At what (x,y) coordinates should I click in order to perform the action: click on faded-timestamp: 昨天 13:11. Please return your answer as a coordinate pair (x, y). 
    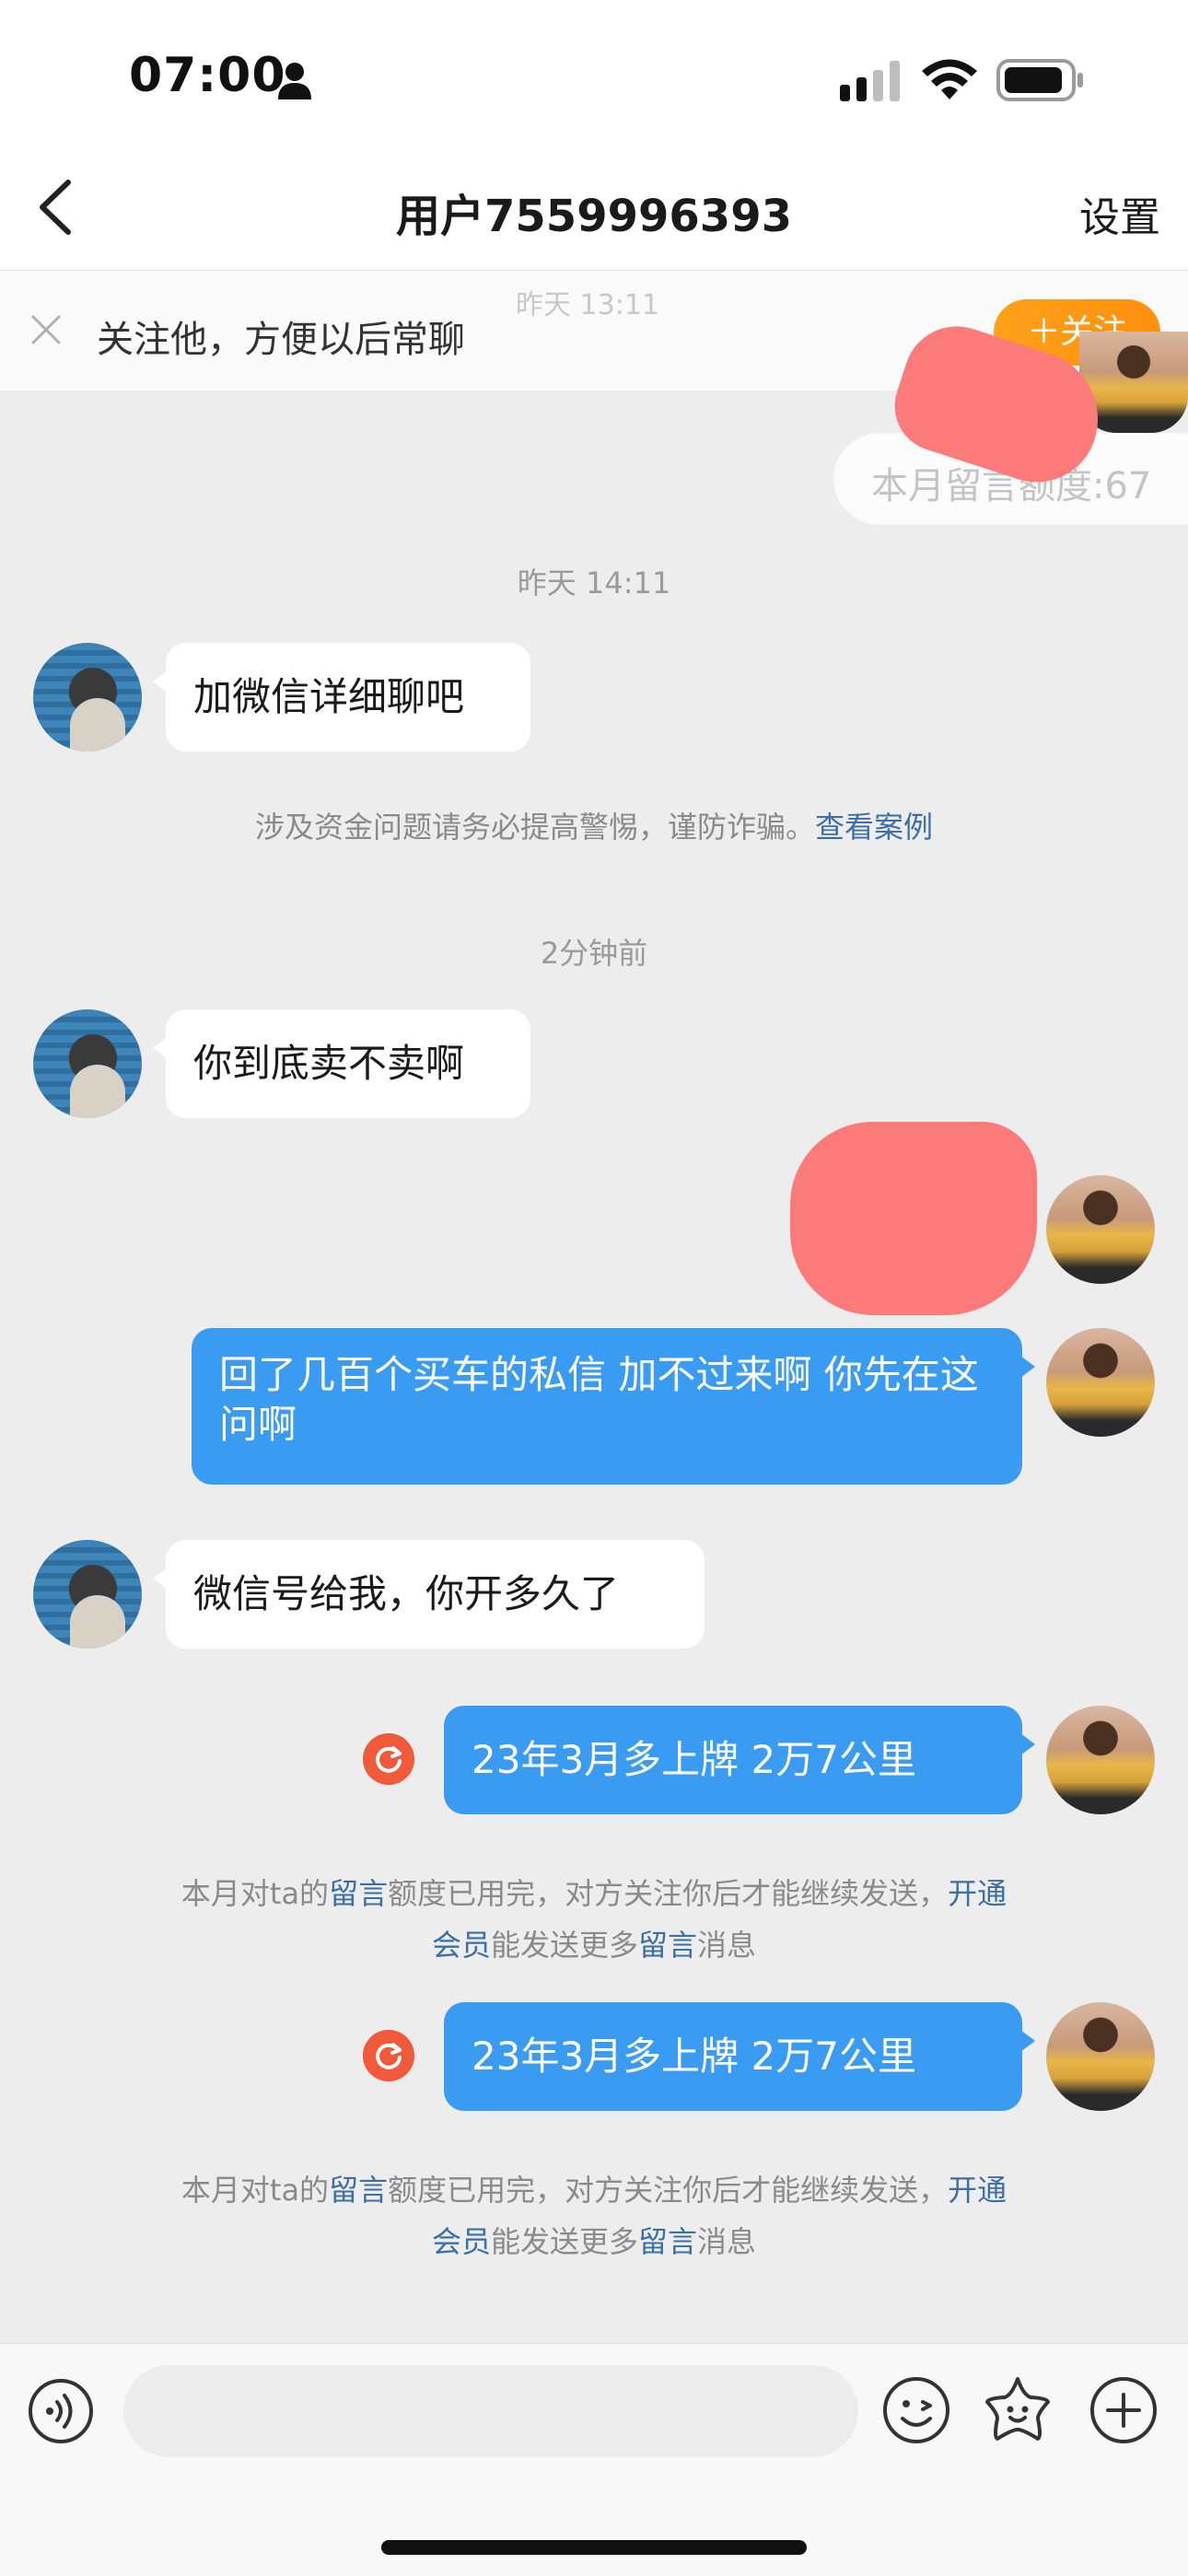
    Looking at the image, I should click on (587, 305).